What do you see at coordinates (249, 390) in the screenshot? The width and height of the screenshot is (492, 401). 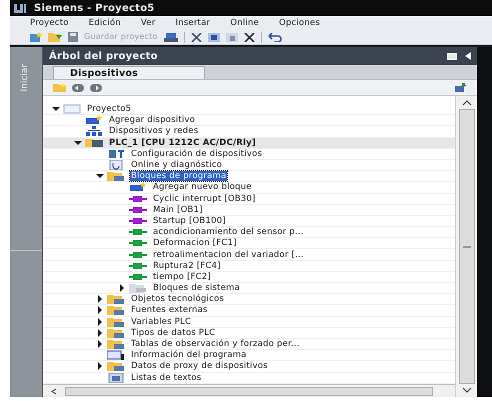 I see `horizontal-scrollbar` at bounding box center [249, 390].